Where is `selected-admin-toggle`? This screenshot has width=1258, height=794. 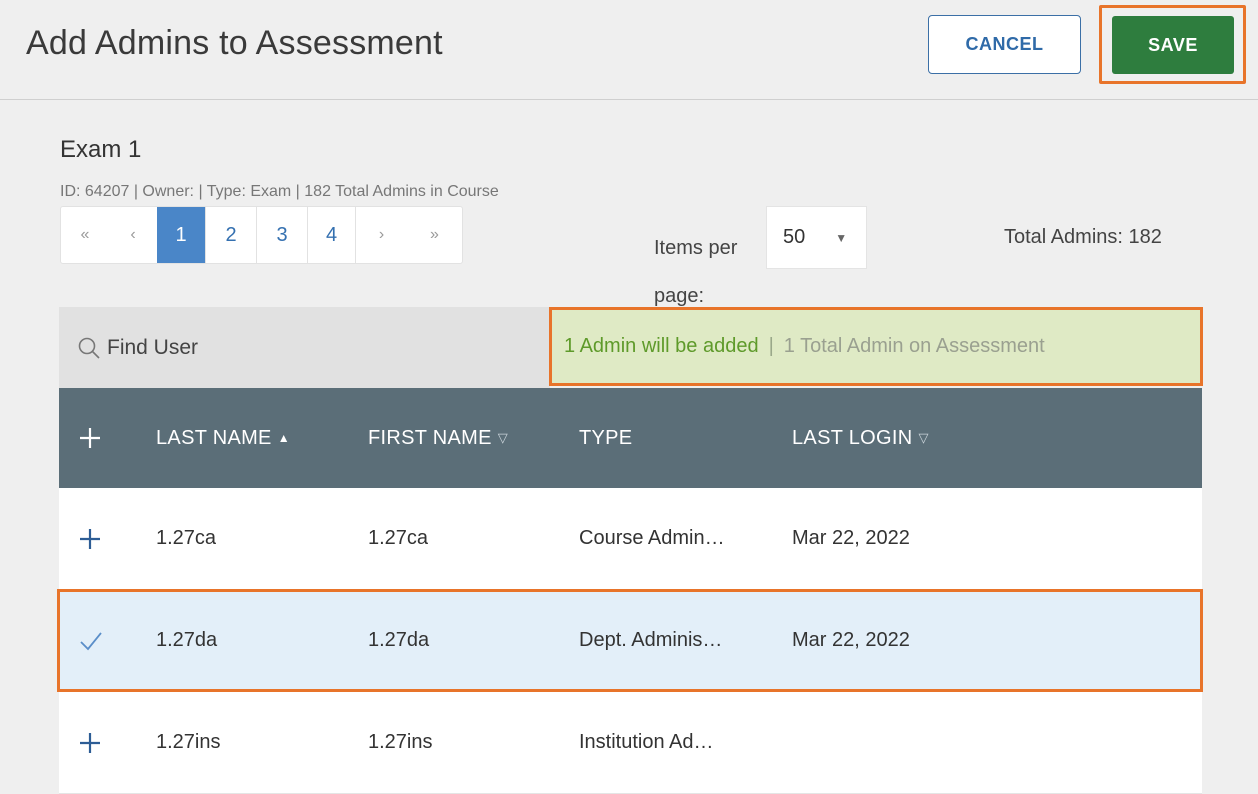 selected-admin-toggle is located at coordinates (107, 641).